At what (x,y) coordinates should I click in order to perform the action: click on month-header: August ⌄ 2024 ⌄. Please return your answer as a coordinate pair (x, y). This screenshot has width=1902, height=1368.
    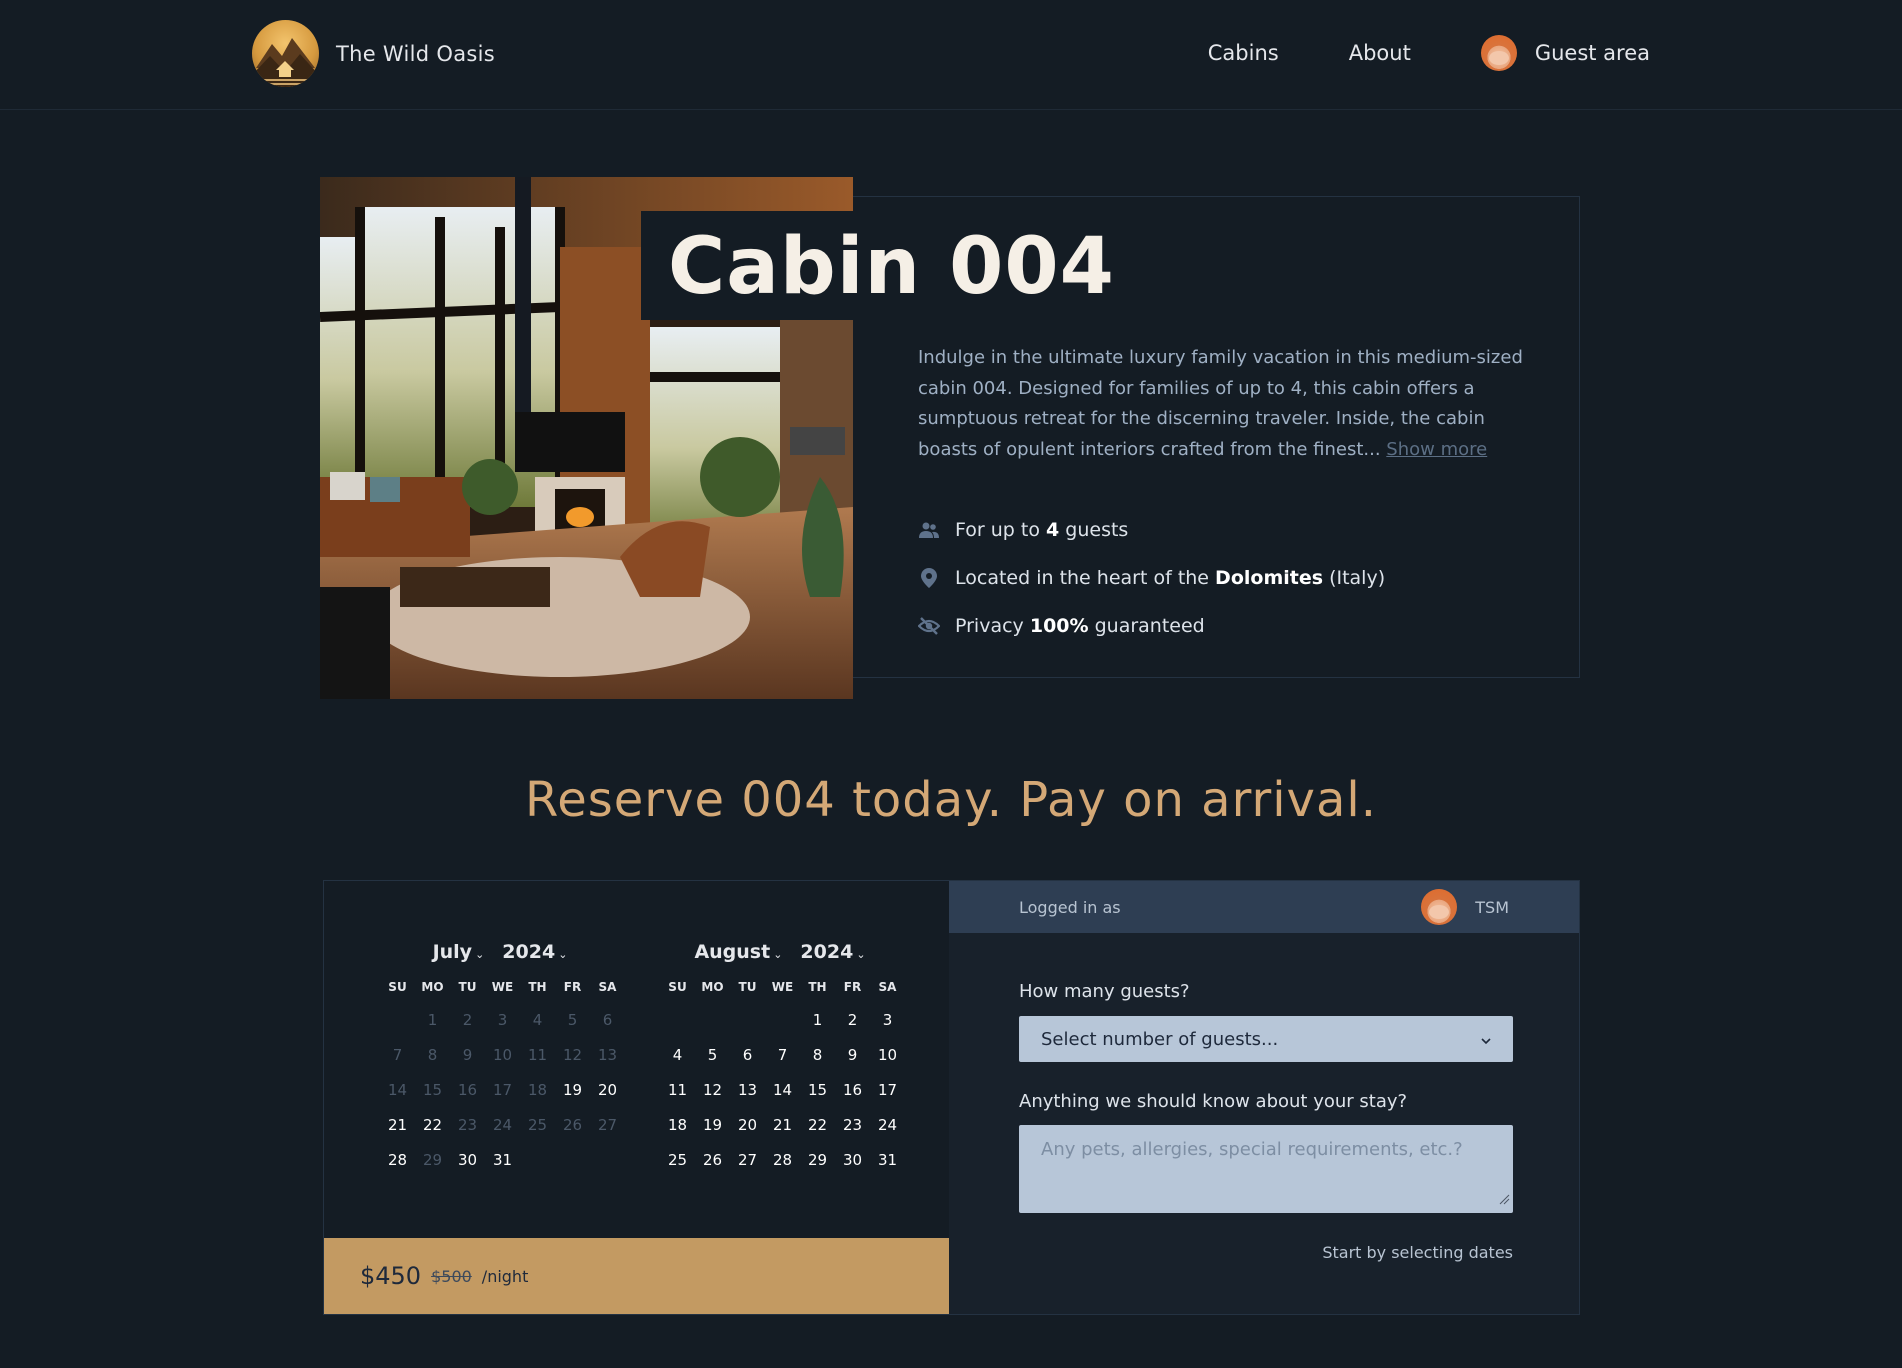
    Looking at the image, I should click on (780, 952).